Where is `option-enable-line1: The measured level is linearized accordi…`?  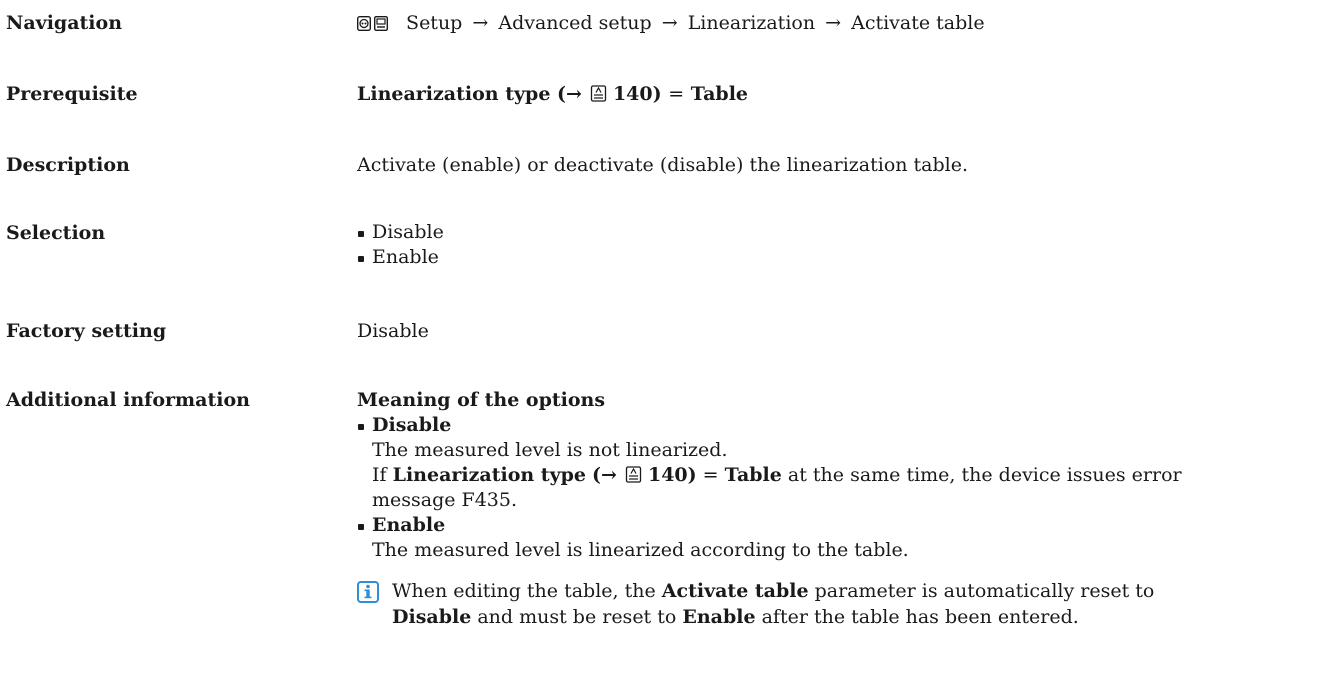
option-enable-line1: The measured level is linearized accordi… is located at coordinates (640, 550).